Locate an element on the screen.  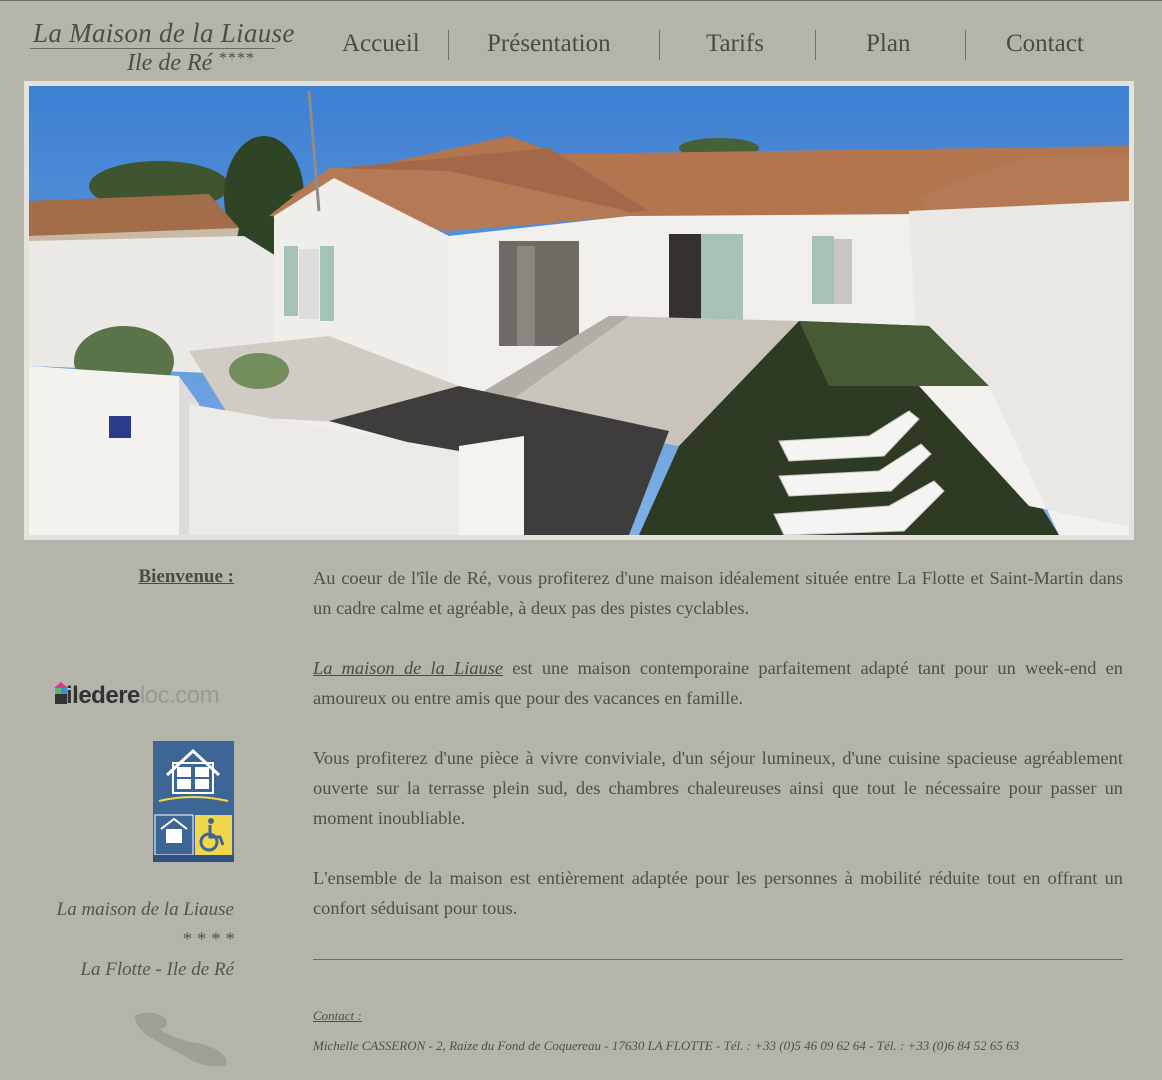
island-map-icon is located at coordinates (181, 1039).